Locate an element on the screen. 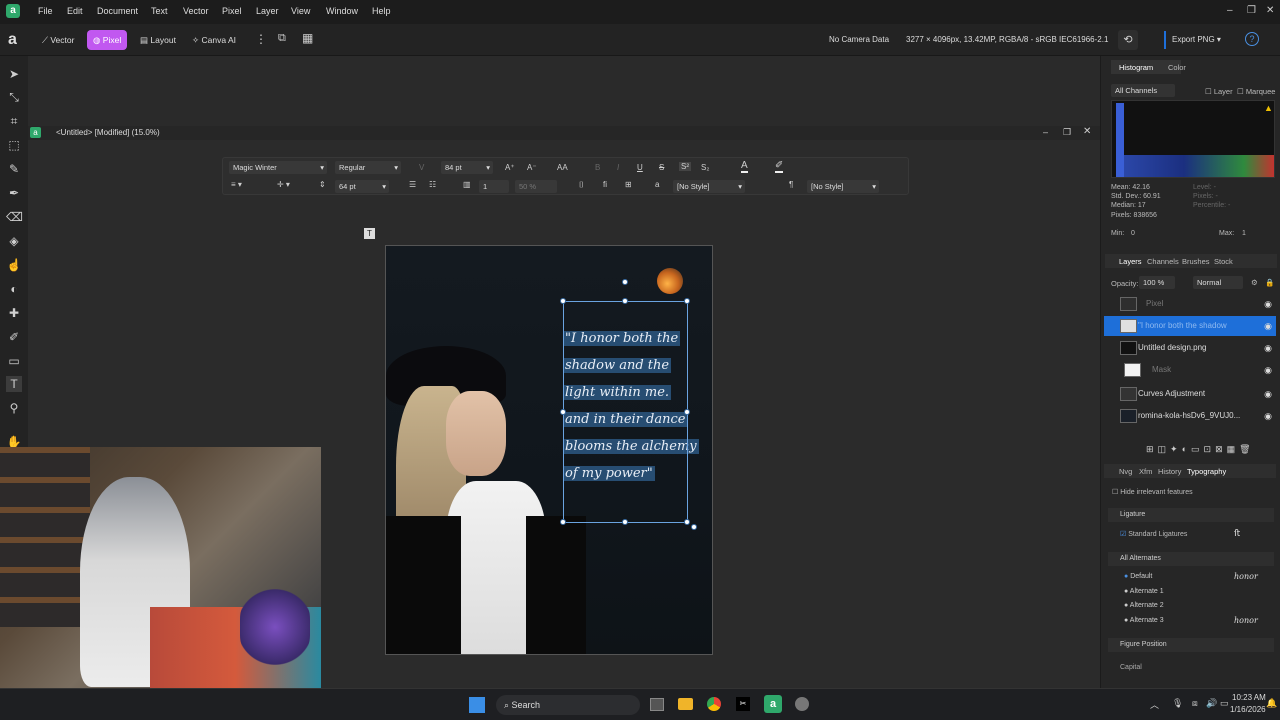 Image resolution: width=1280 pixels, height=720 pixels. menu-layer: Layer is located at coordinates (267, 11).